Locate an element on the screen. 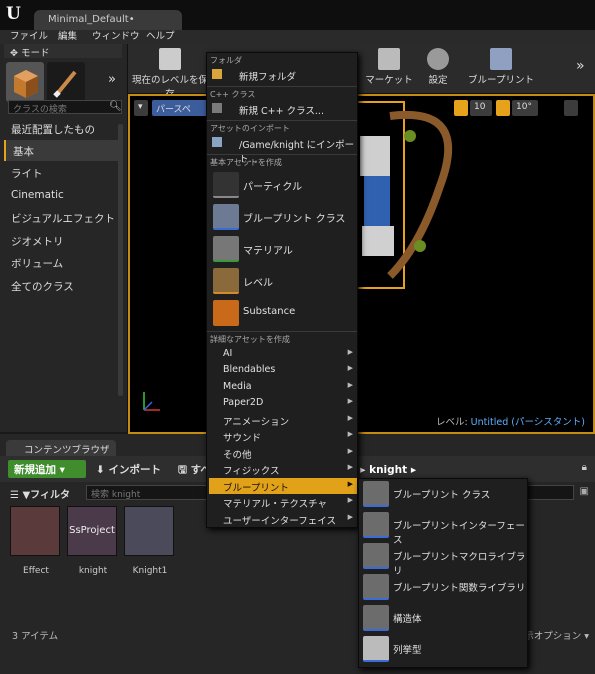 The height and width of the screenshot is (674, 595). modes-tab-icon: ✥ is located at coordinates (15, 53).